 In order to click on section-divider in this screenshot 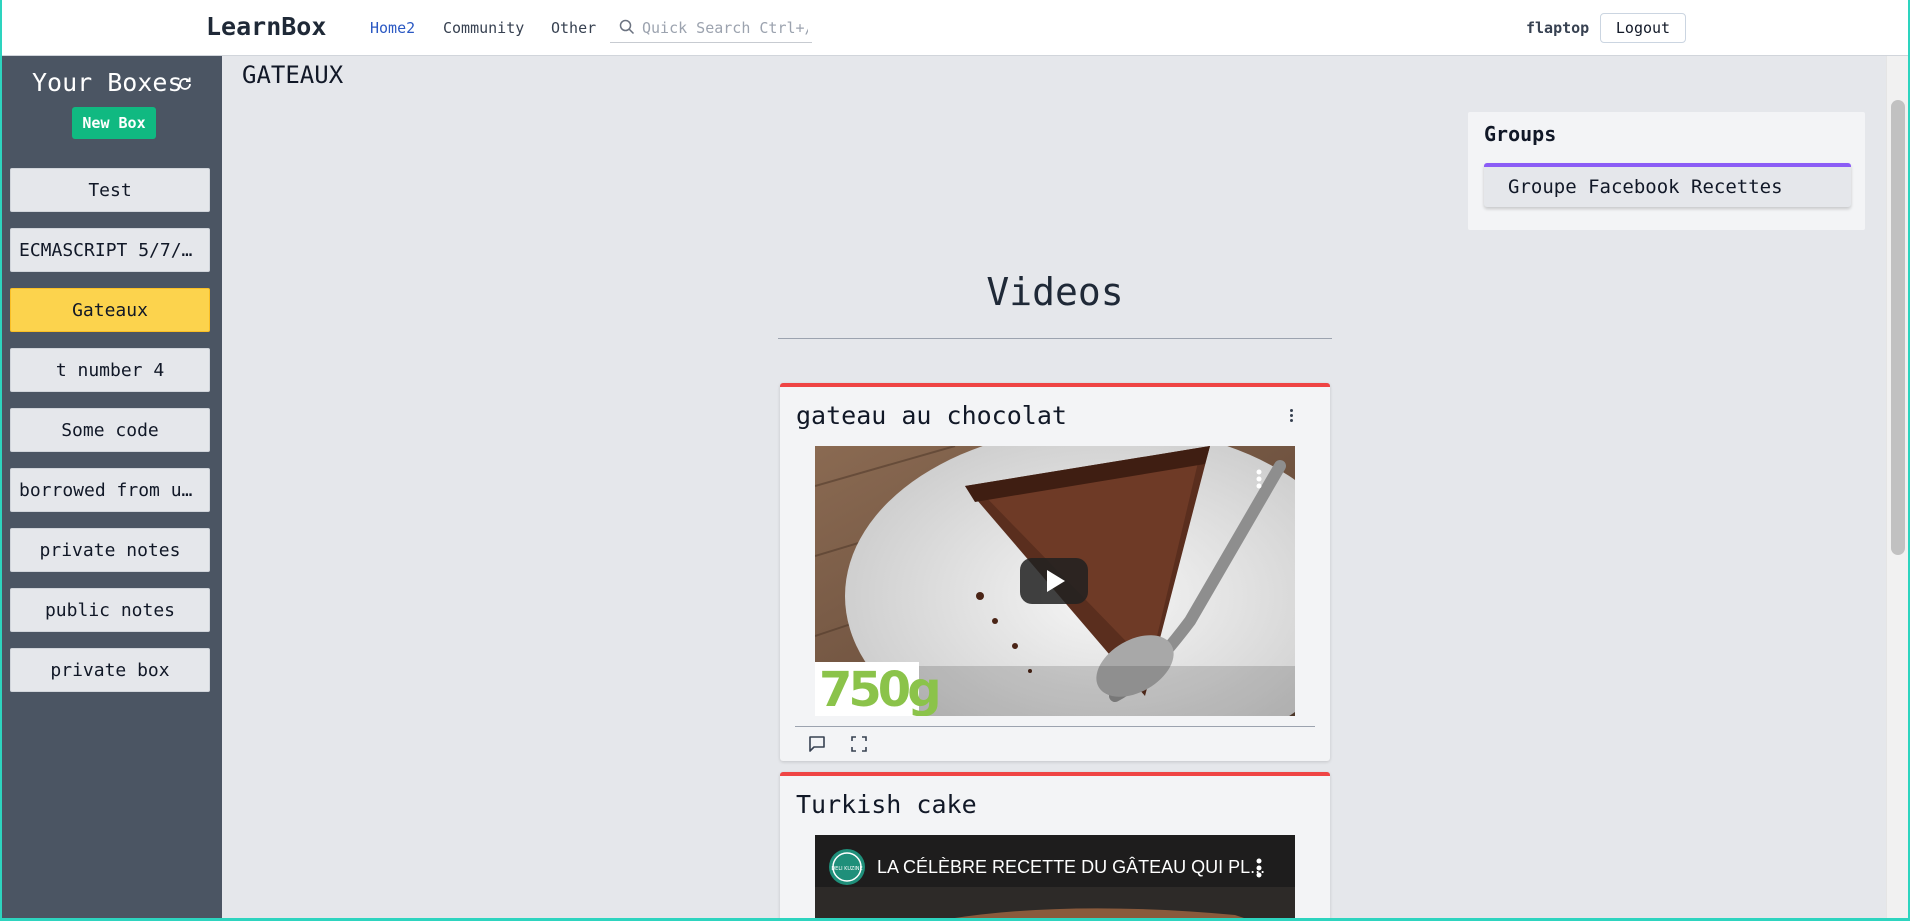, I will do `click(1055, 338)`.